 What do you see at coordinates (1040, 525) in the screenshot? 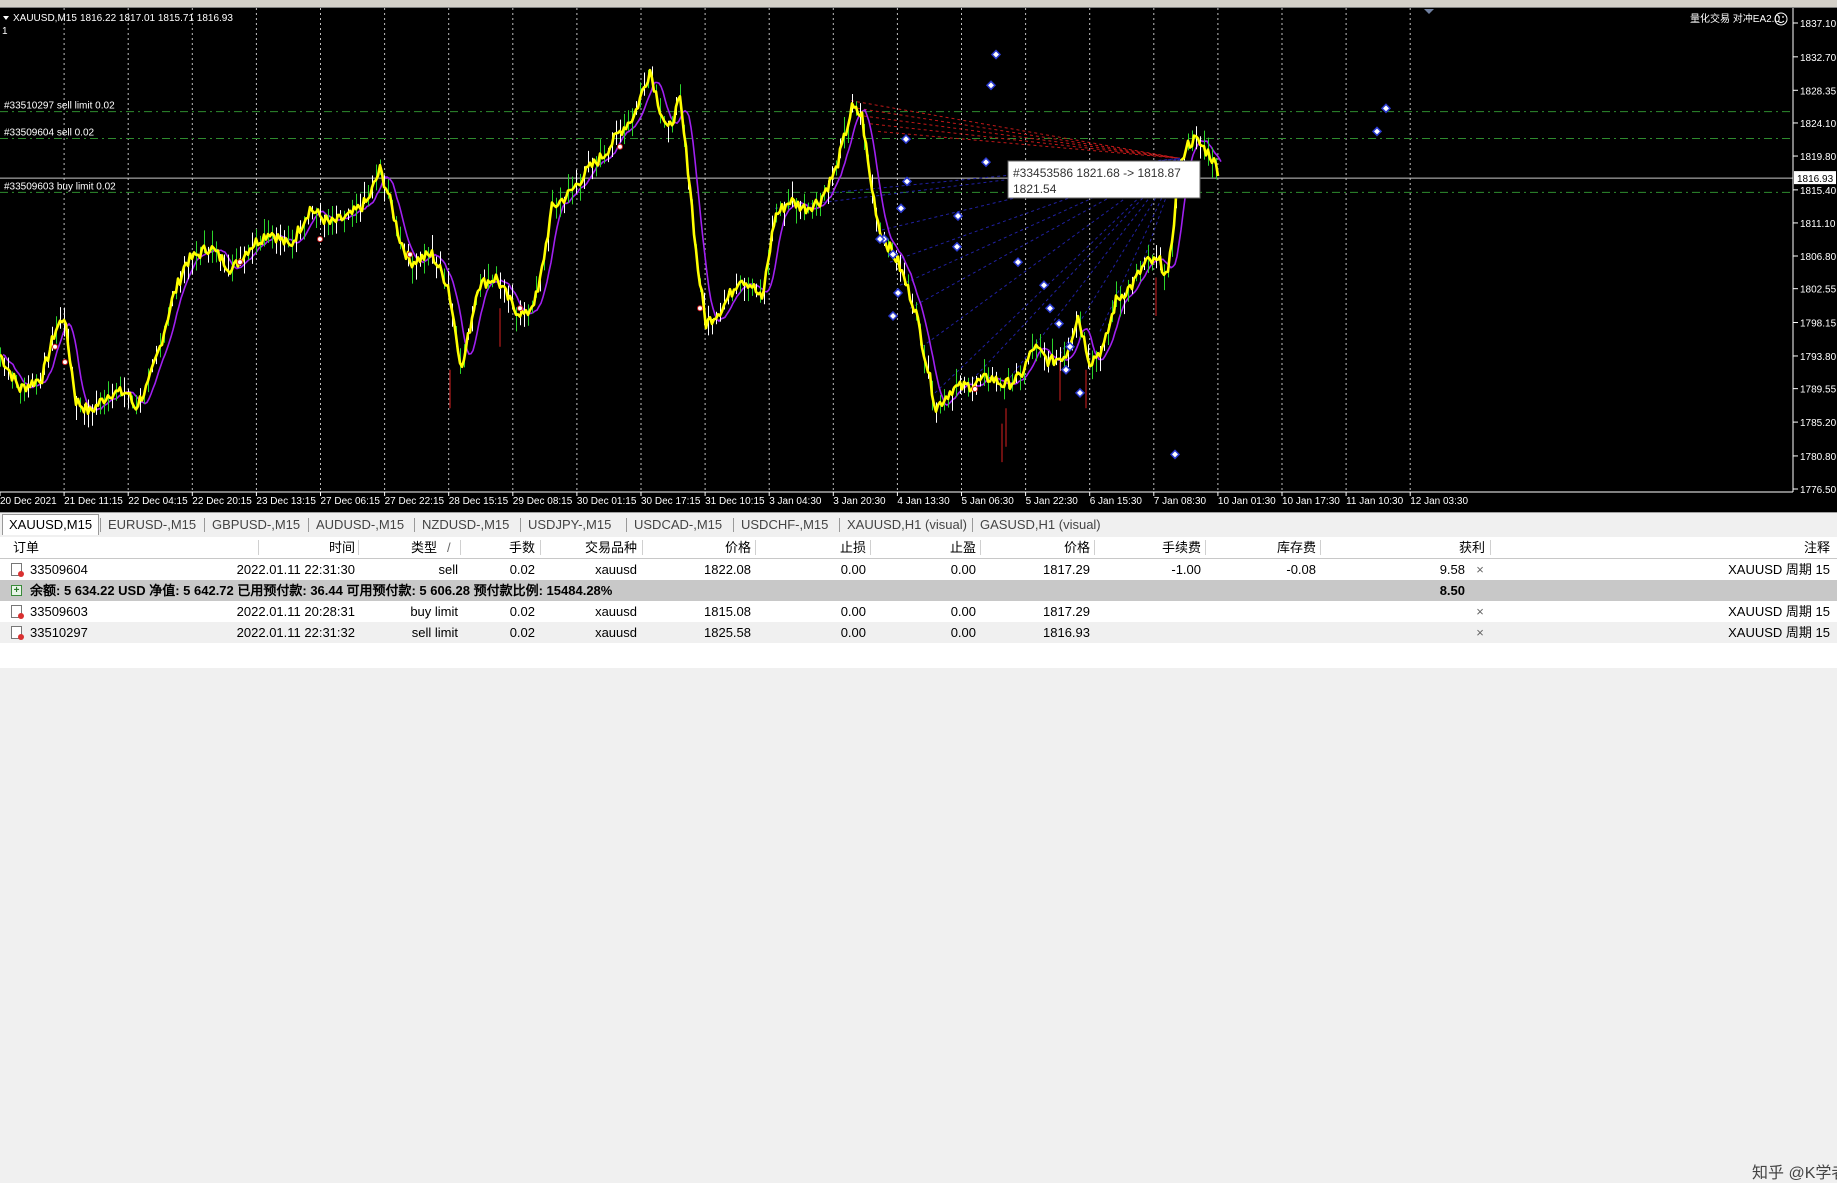
I see `chart-tab: GASUSD,H1 (visual)` at bounding box center [1040, 525].